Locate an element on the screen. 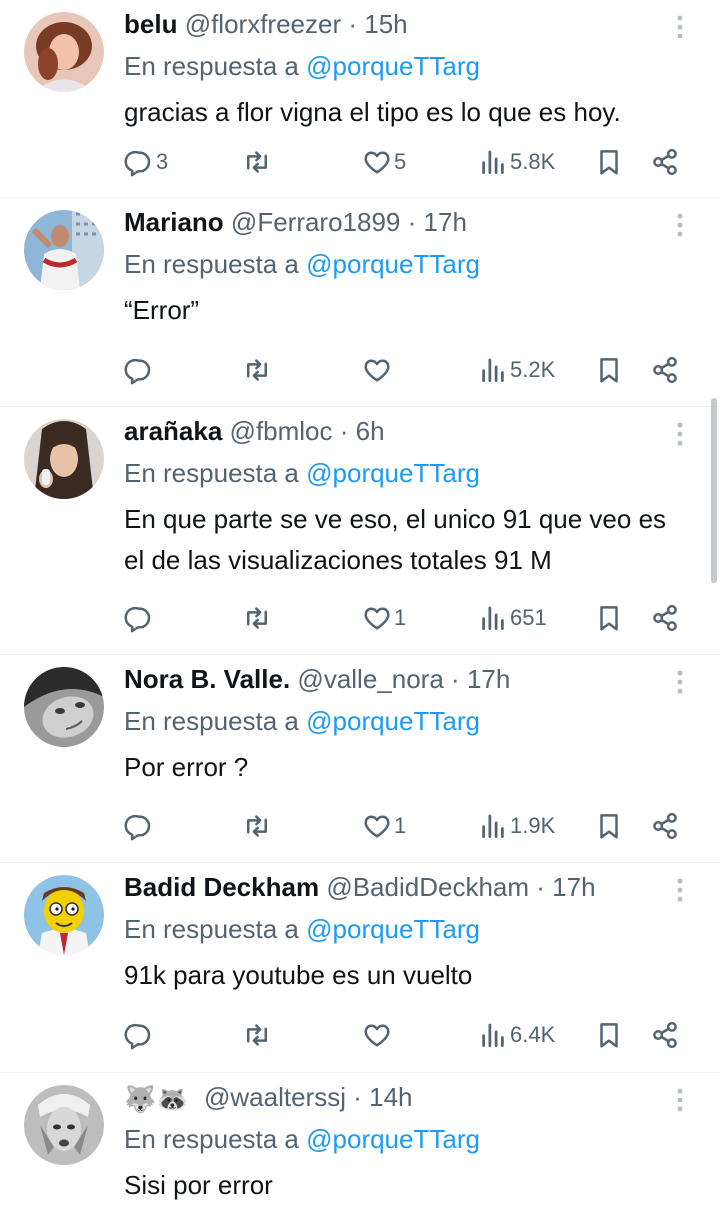 Image resolution: width=720 pixels, height=1216 pixels. display-name: Nora B. Valle. is located at coordinates (207, 679).